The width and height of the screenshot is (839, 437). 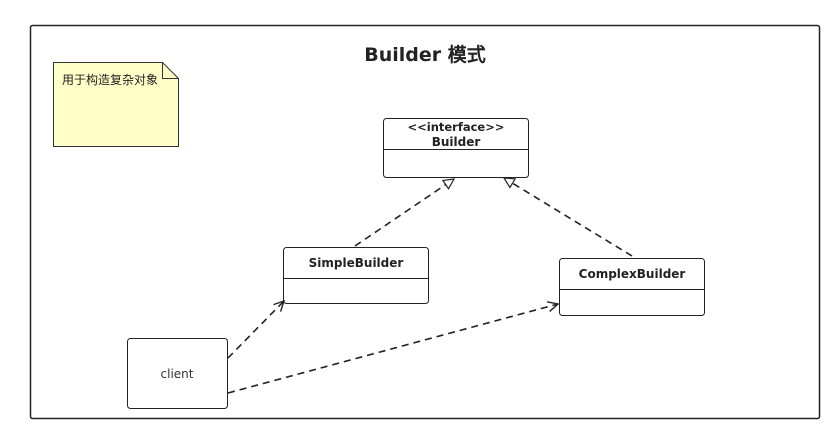 What do you see at coordinates (356, 263) in the screenshot?
I see `simple-builder-name: SimpleBuilder` at bounding box center [356, 263].